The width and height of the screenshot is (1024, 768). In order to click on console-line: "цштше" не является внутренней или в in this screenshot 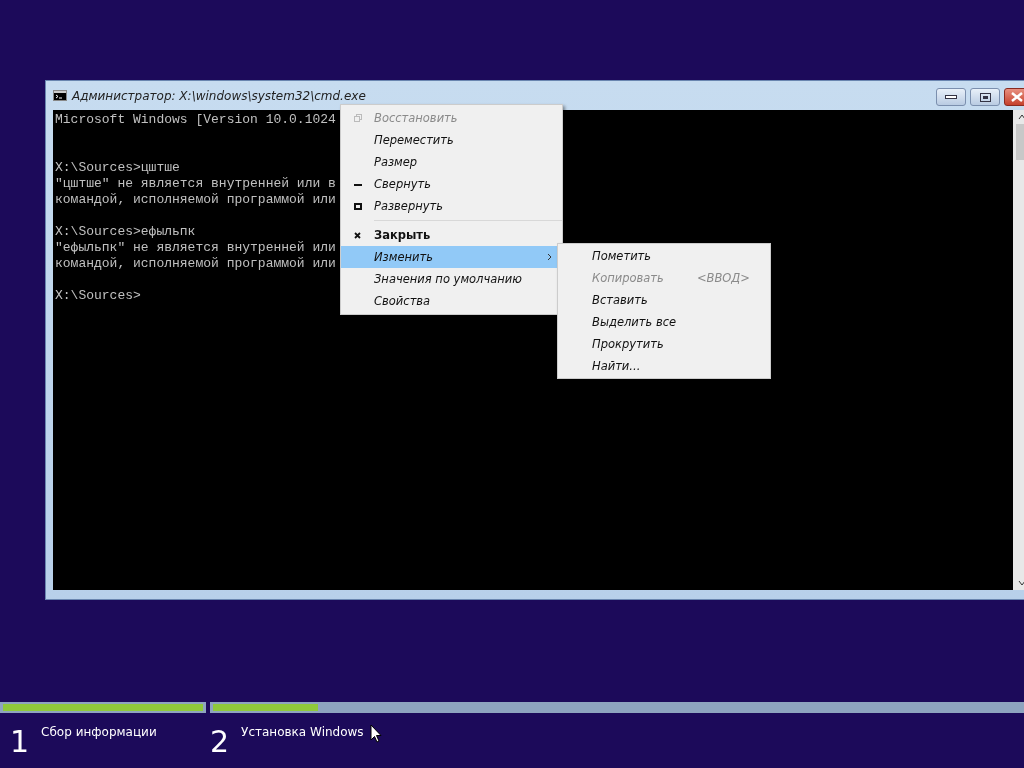, I will do `click(195, 183)`.